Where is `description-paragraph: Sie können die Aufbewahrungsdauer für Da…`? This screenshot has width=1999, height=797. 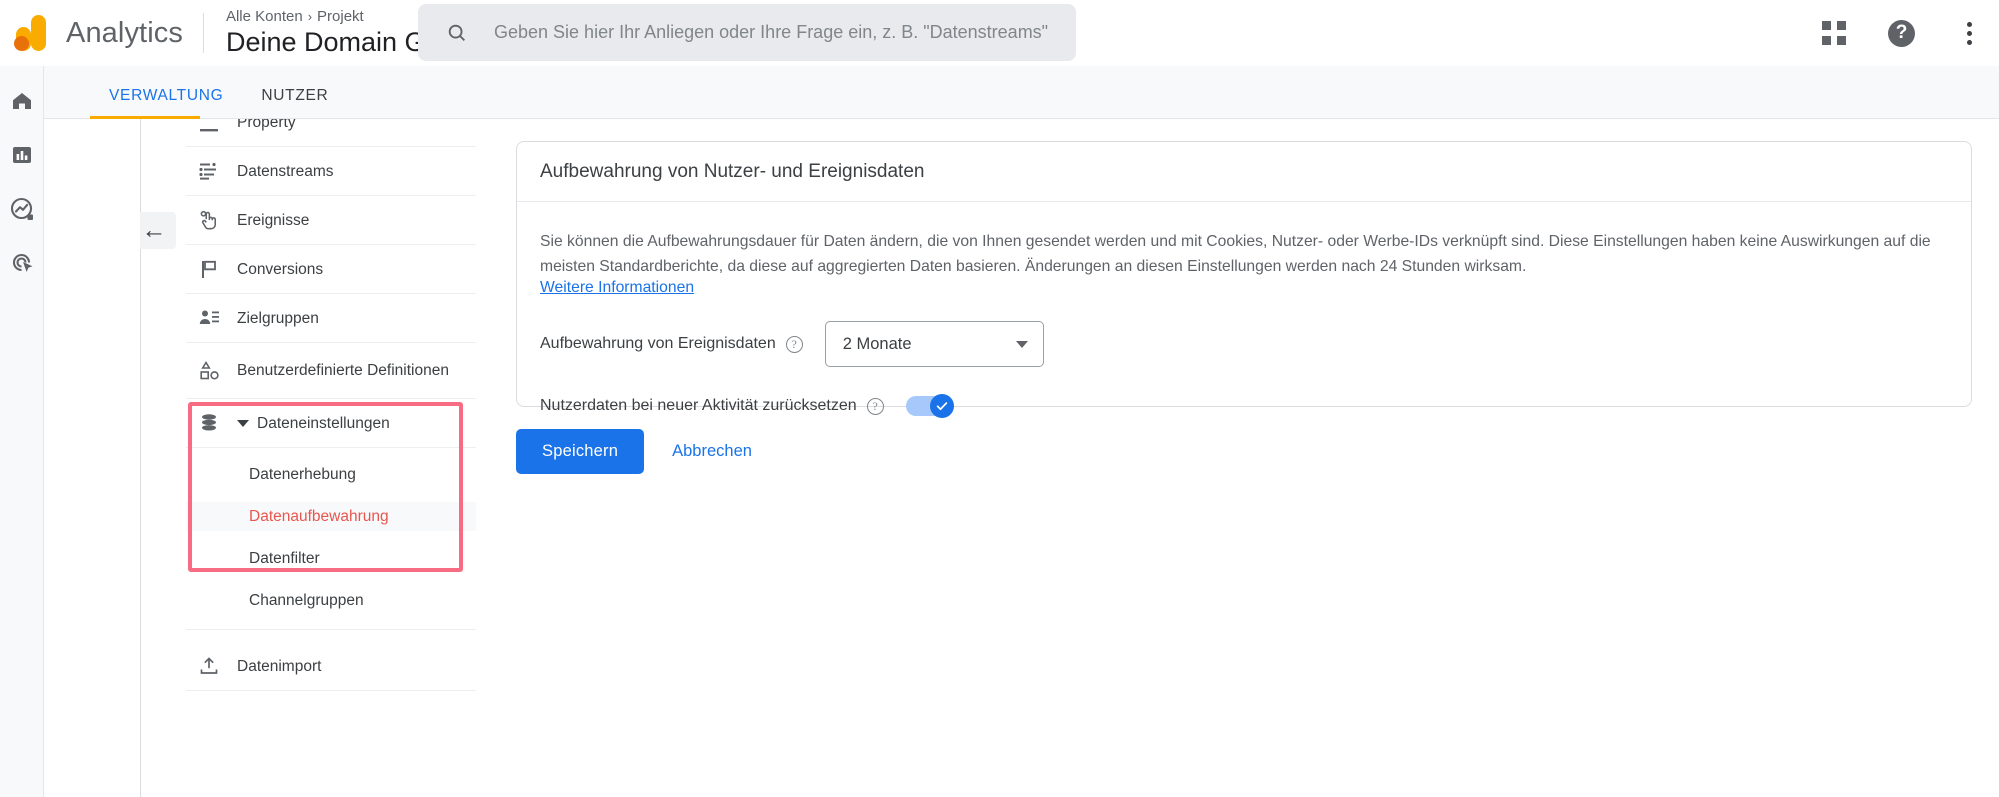
description-paragraph: Sie können die Aufbewahrungsdauer für Da… is located at coordinates (1235, 254).